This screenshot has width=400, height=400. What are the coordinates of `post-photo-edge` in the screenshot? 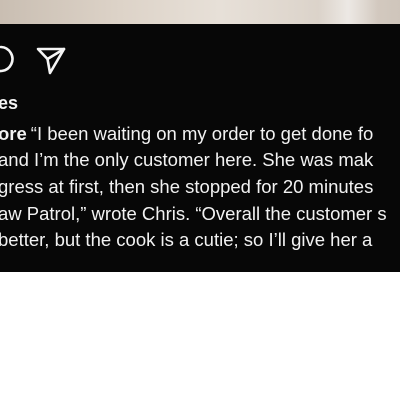 It's located at (200, 12).